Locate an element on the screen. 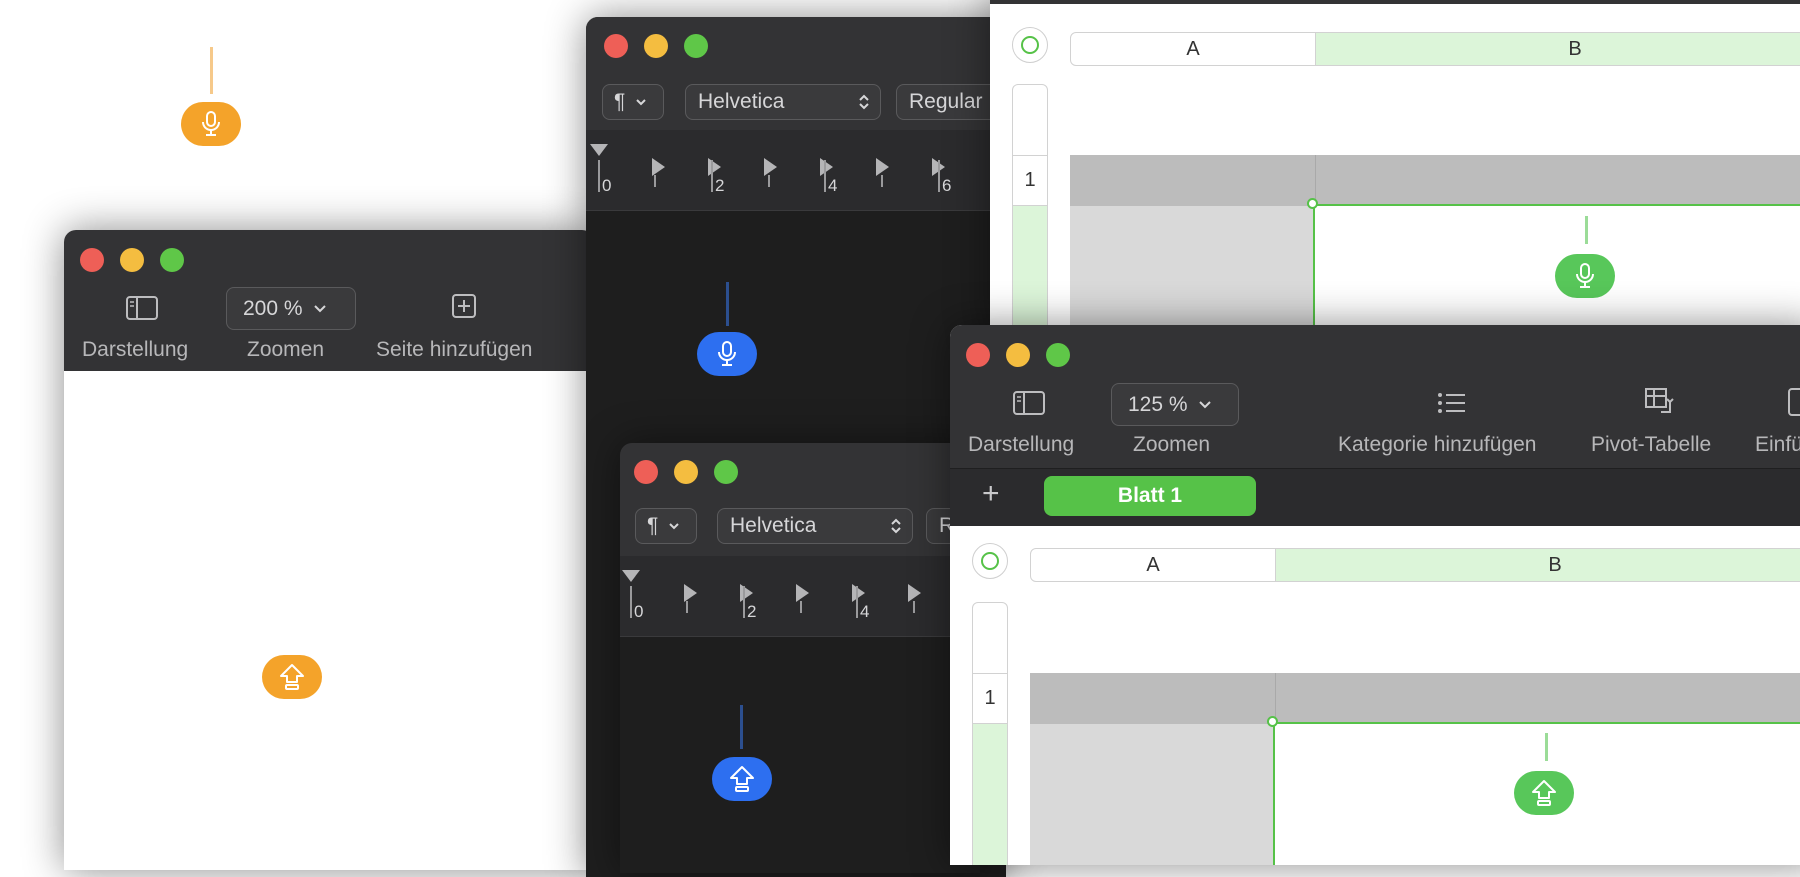 The width and height of the screenshot is (1800, 877). orange-shift-badge is located at coordinates (292, 677).